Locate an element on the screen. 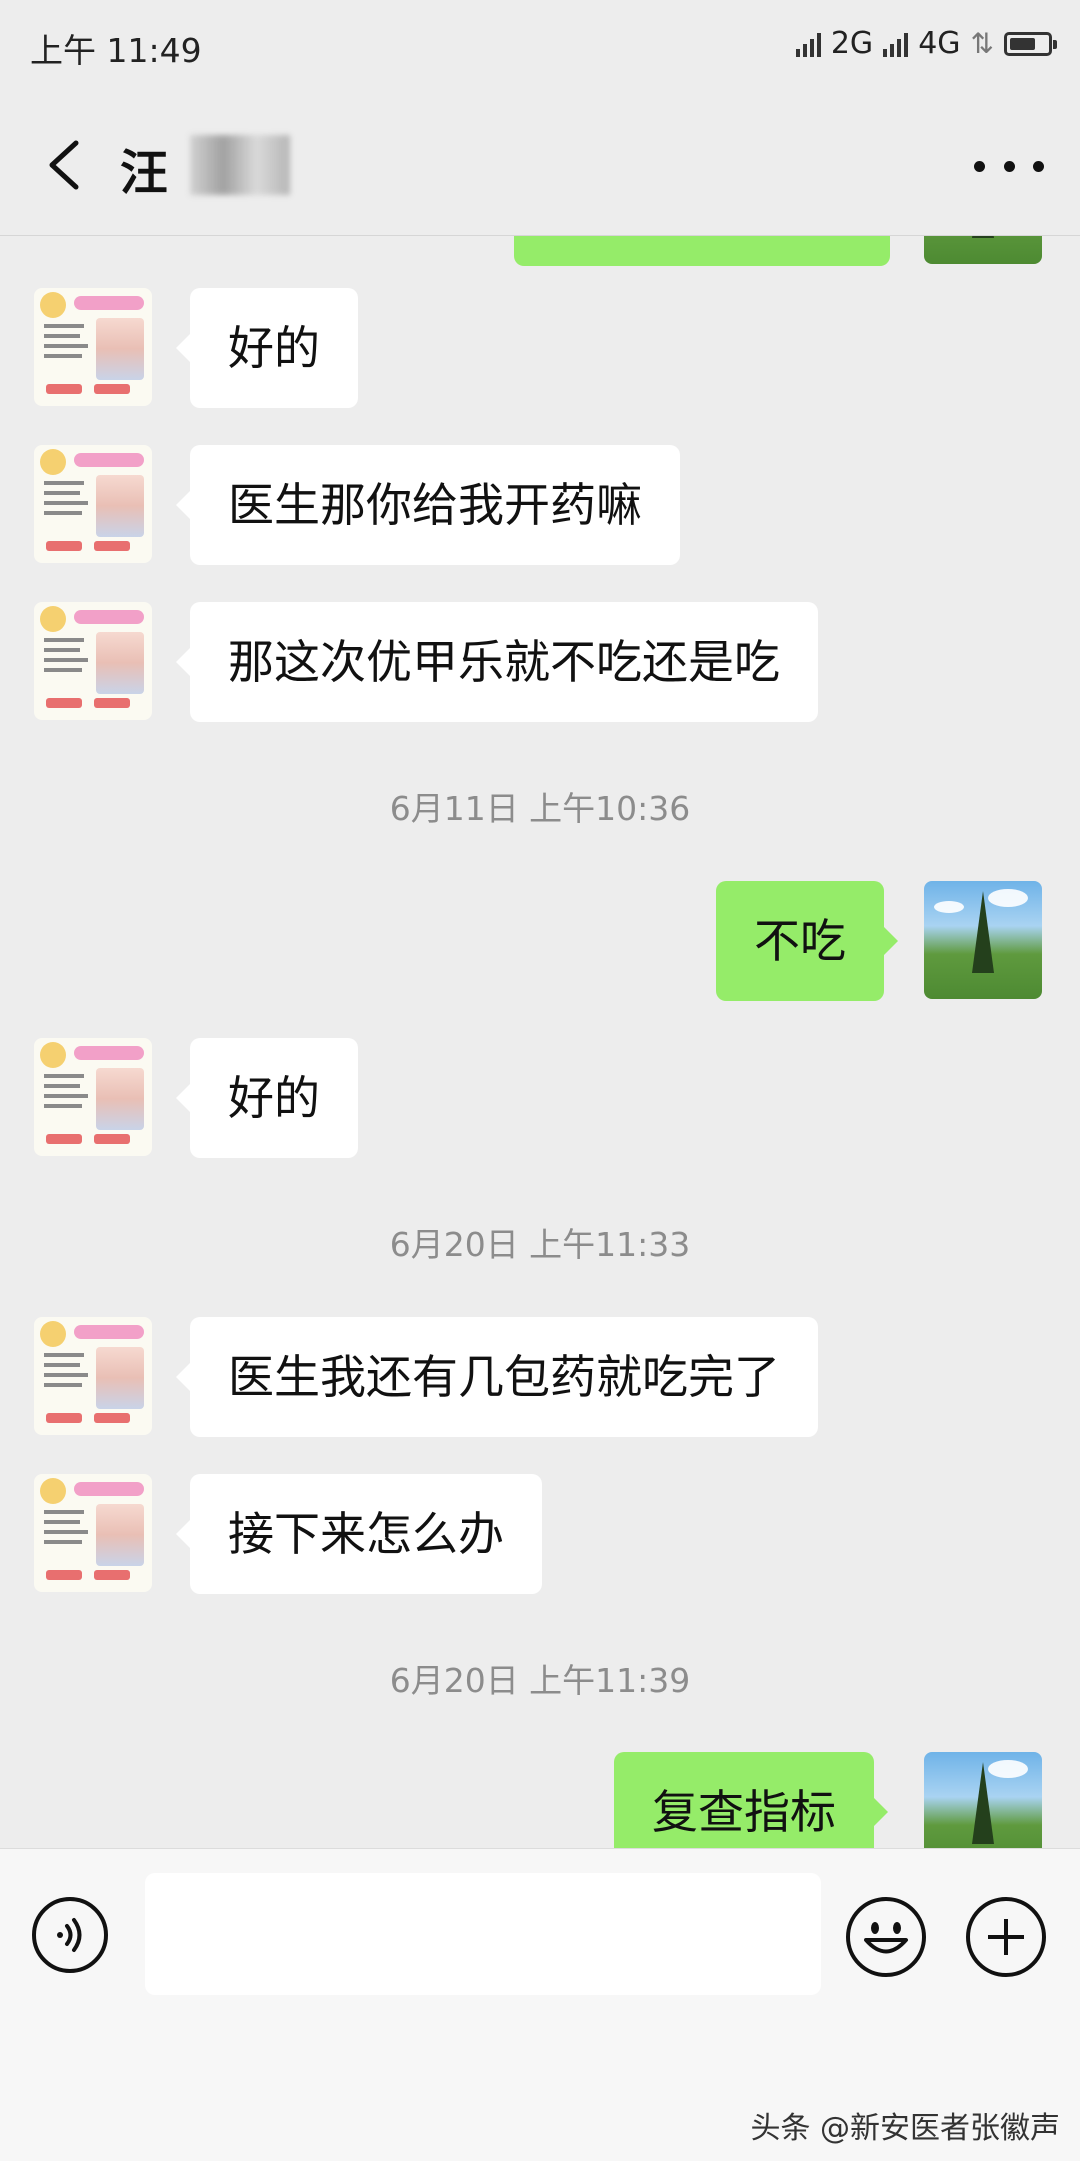 The width and height of the screenshot is (1080, 2161). network-type-1: 2G is located at coordinates (852, 43).